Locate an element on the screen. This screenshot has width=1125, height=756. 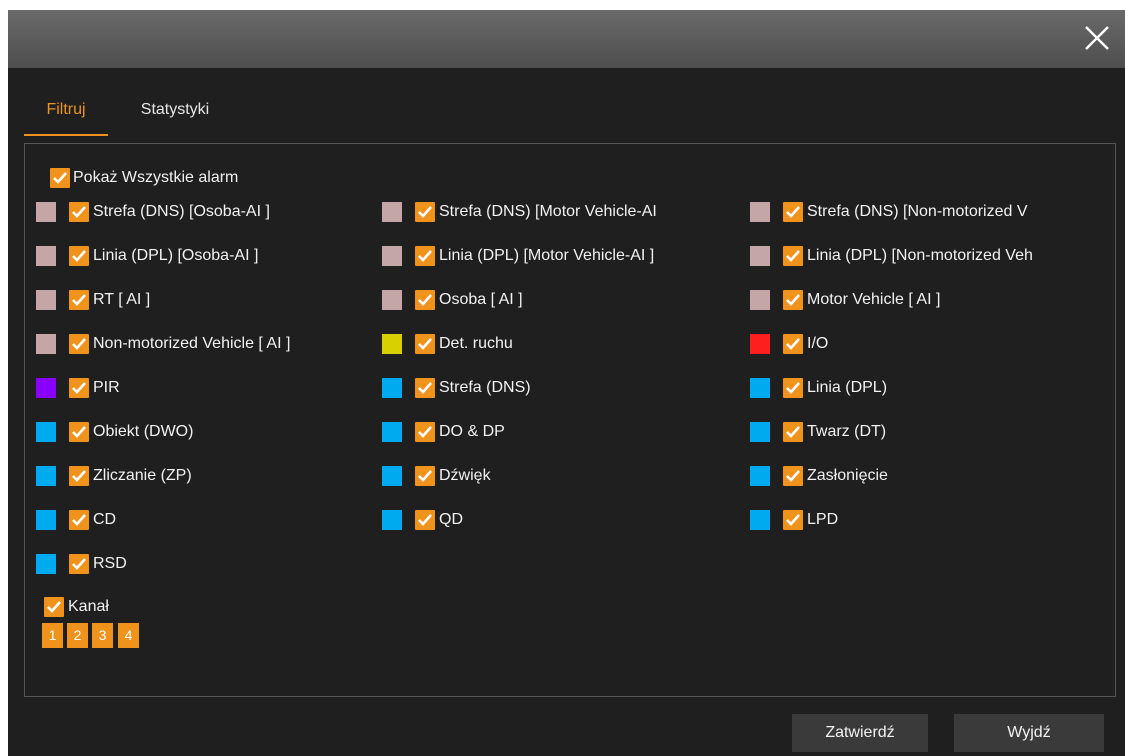
show-all-checkbox is located at coordinates (60, 178).